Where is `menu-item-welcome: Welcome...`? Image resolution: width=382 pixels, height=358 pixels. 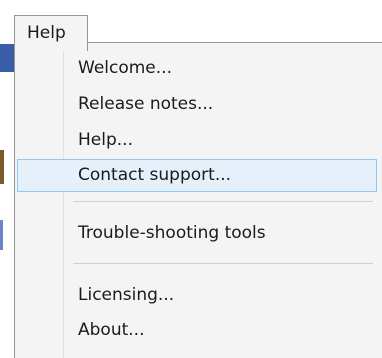 menu-item-welcome: Welcome... is located at coordinates (197, 68).